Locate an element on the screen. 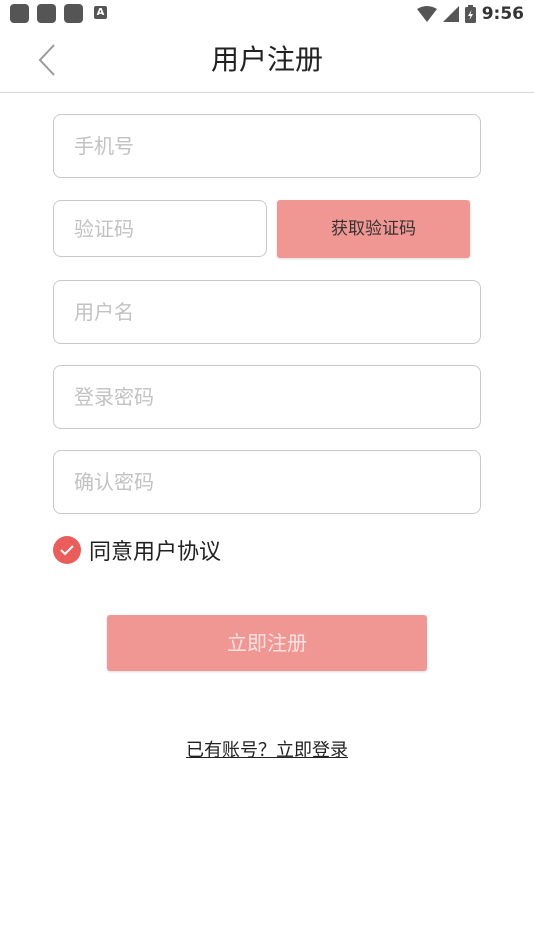  confirm-password-input is located at coordinates (267, 482).